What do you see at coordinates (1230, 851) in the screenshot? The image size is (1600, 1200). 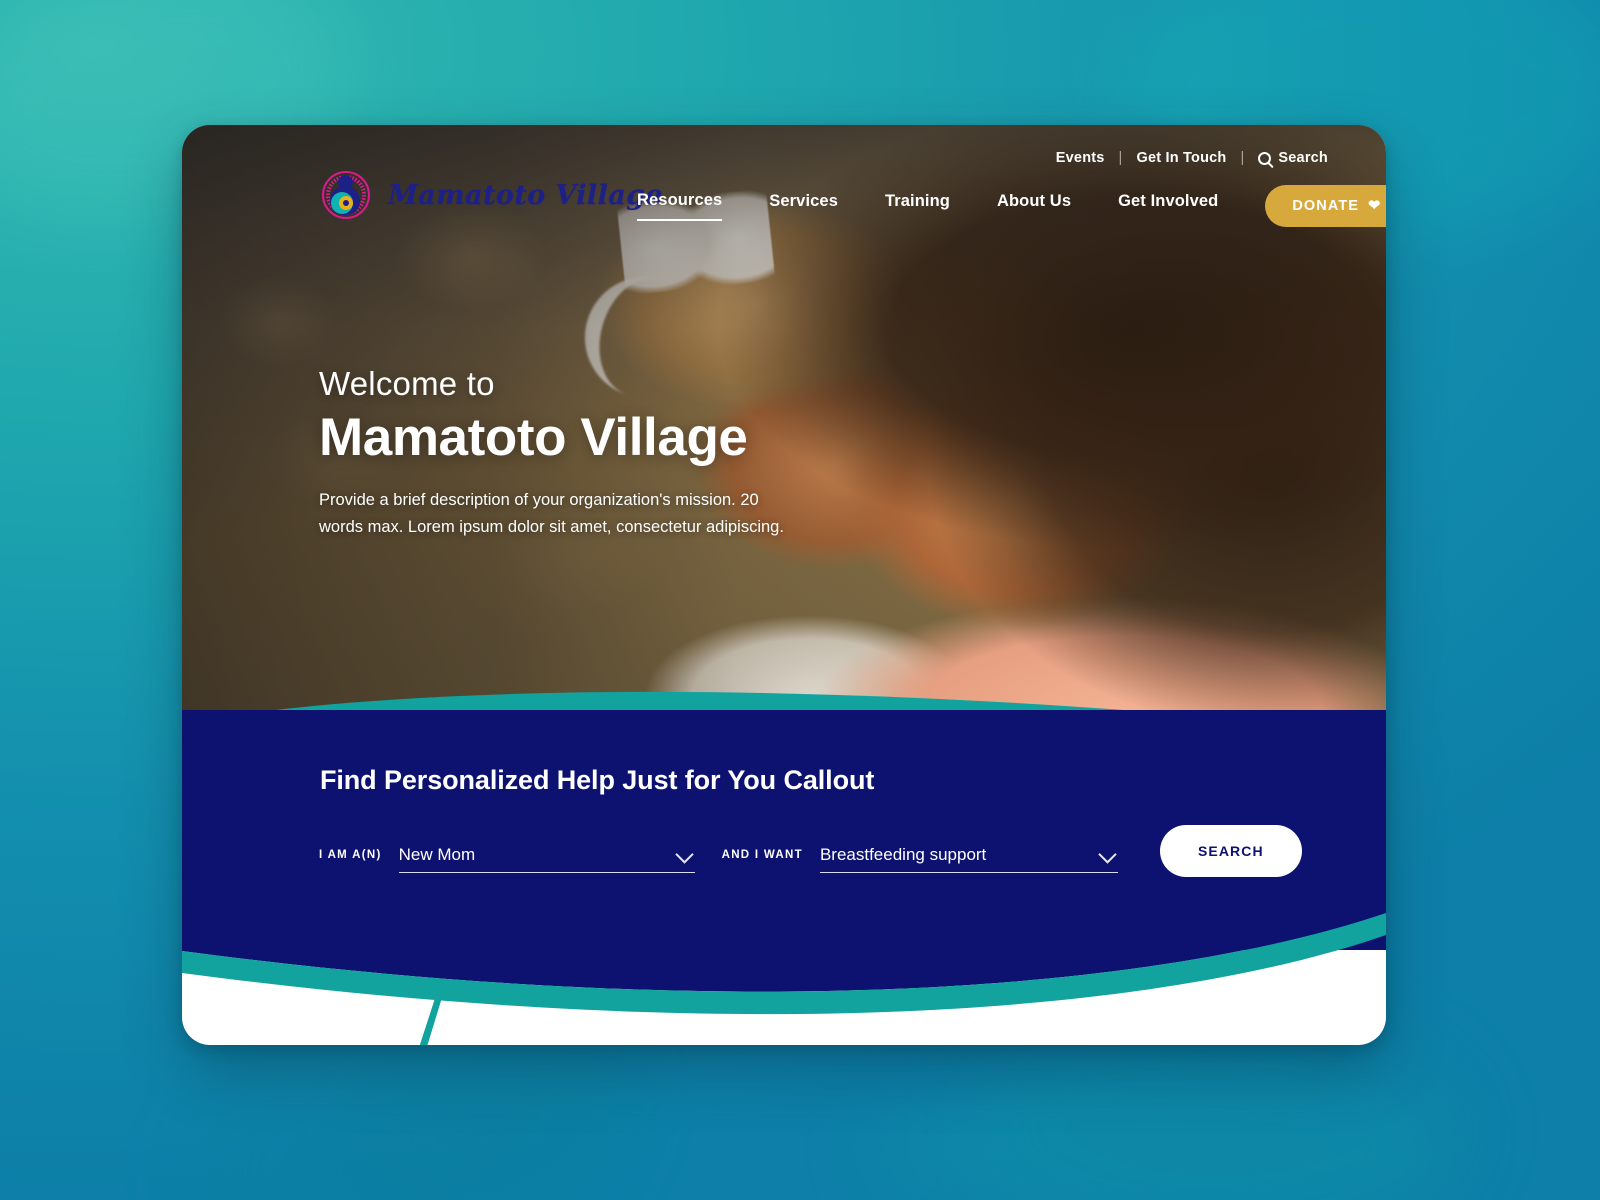 I see `search-button: SEARCH` at bounding box center [1230, 851].